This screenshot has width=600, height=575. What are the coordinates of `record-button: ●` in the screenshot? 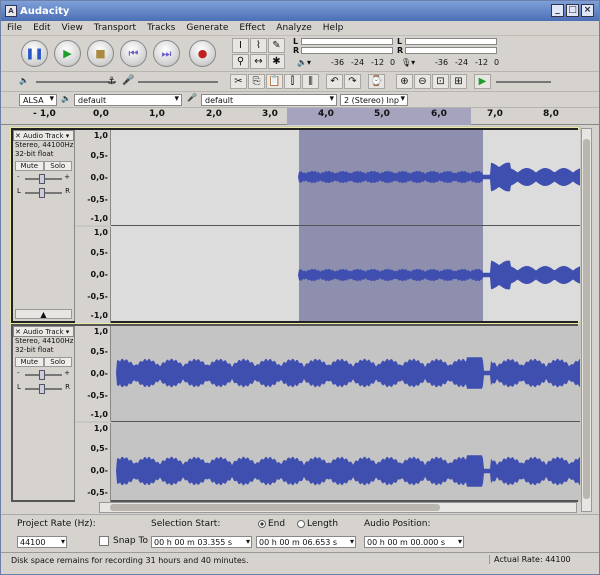 It's located at (202, 53).